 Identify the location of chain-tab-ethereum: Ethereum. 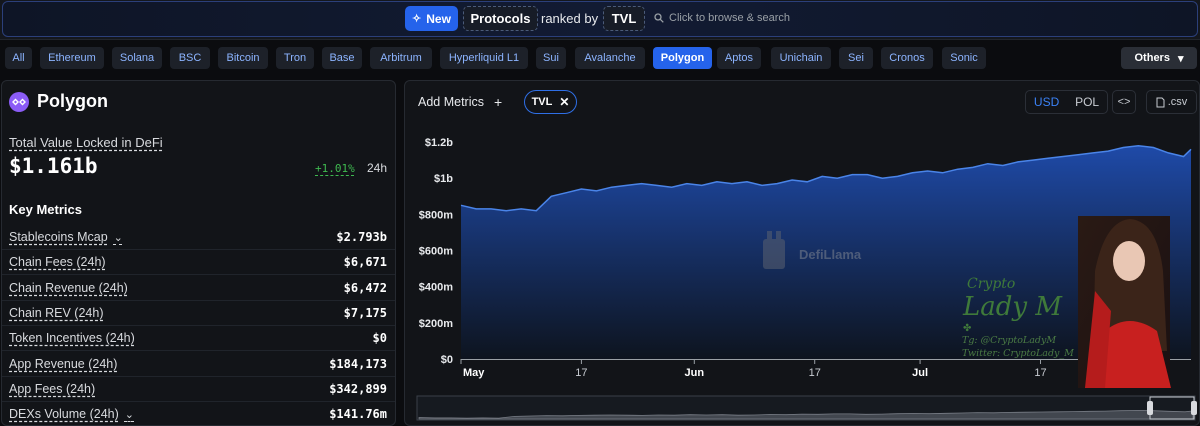
(72, 58).